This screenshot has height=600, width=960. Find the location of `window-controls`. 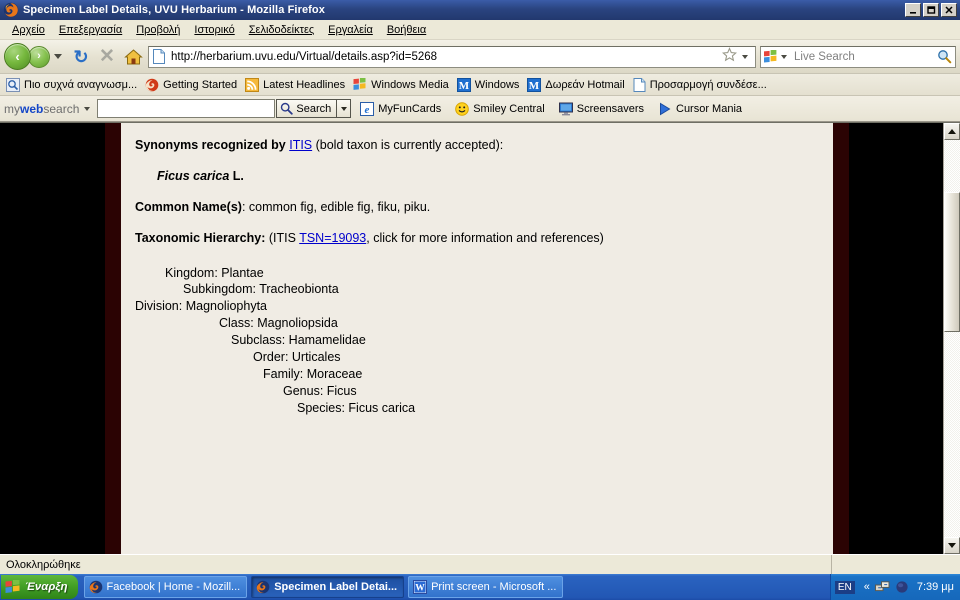

window-controls is located at coordinates (931, 10).